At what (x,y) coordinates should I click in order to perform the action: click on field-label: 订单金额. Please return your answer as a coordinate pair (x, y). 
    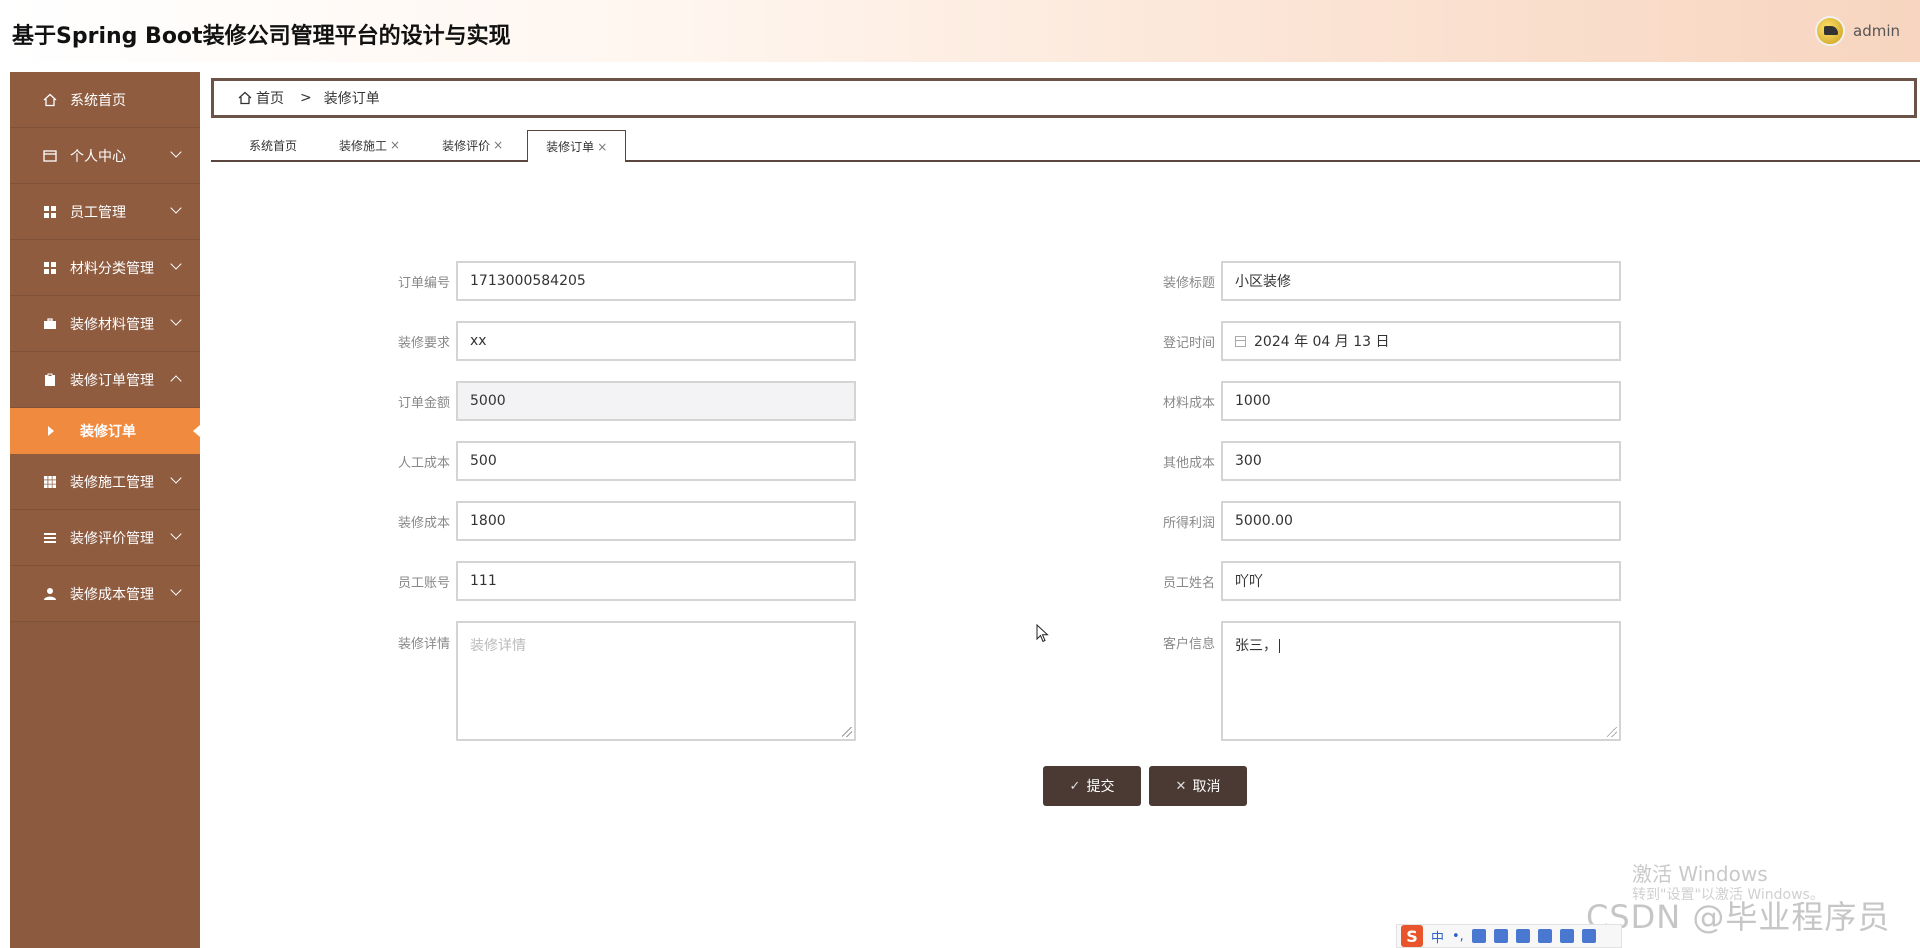
    Looking at the image, I should click on (423, 403).